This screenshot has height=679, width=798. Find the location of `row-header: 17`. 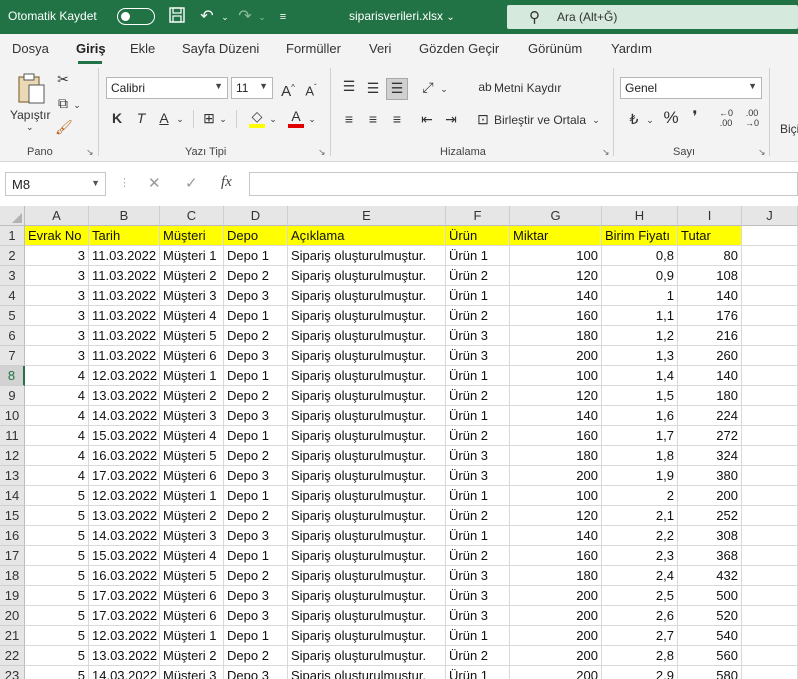

row-header: 17 is located at coordinates (12, 556).